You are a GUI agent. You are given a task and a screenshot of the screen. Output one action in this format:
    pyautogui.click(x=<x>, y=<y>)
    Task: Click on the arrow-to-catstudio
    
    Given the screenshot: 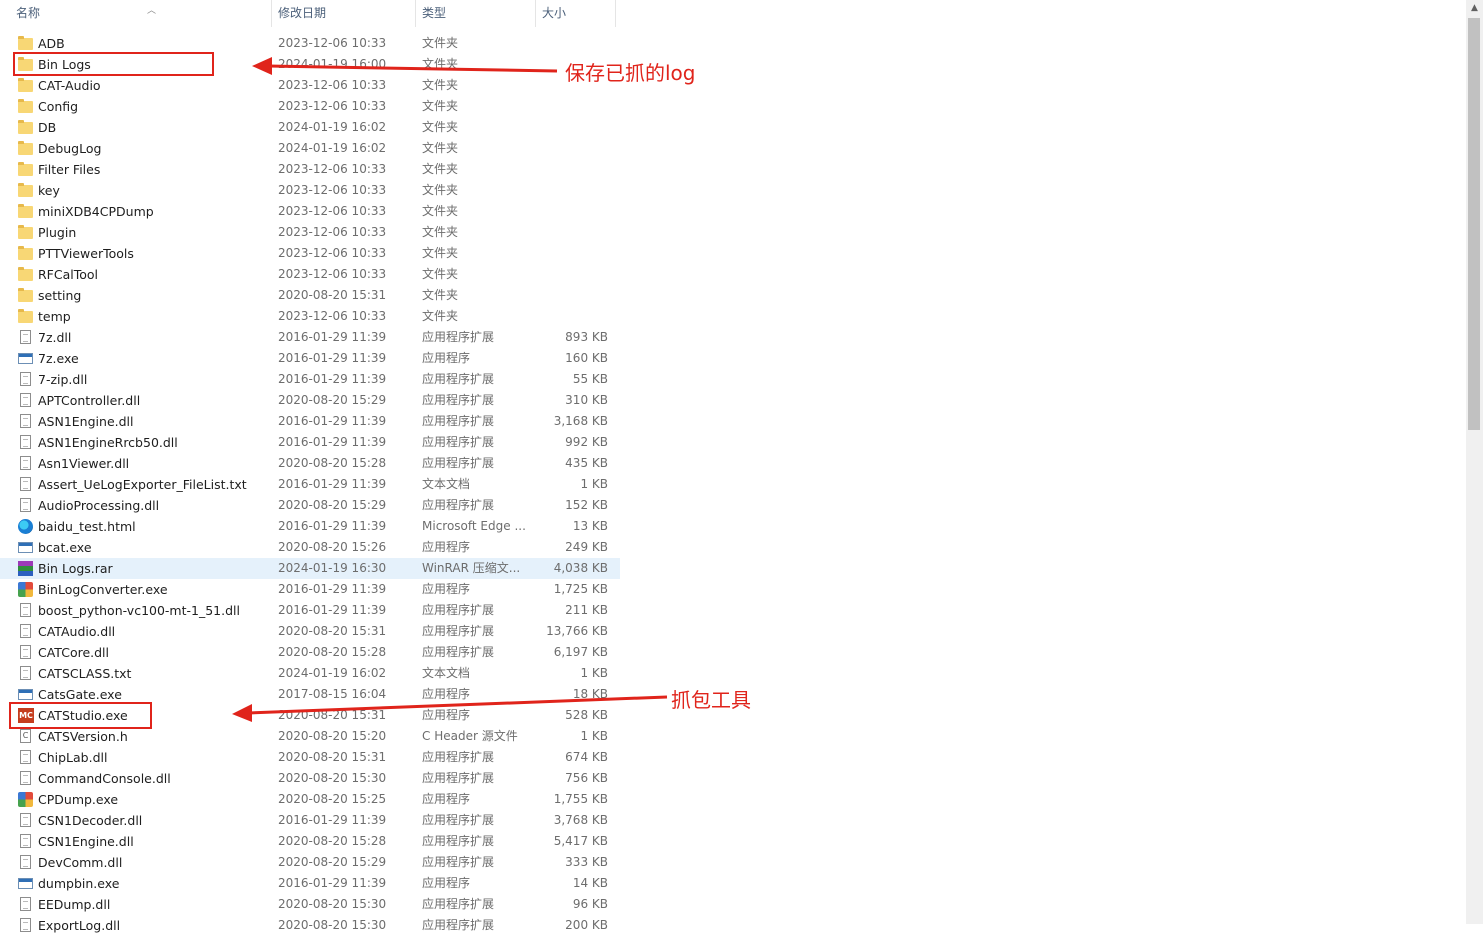 What is the action you would take?
    pyautogui.click(x=450, y=708)
    